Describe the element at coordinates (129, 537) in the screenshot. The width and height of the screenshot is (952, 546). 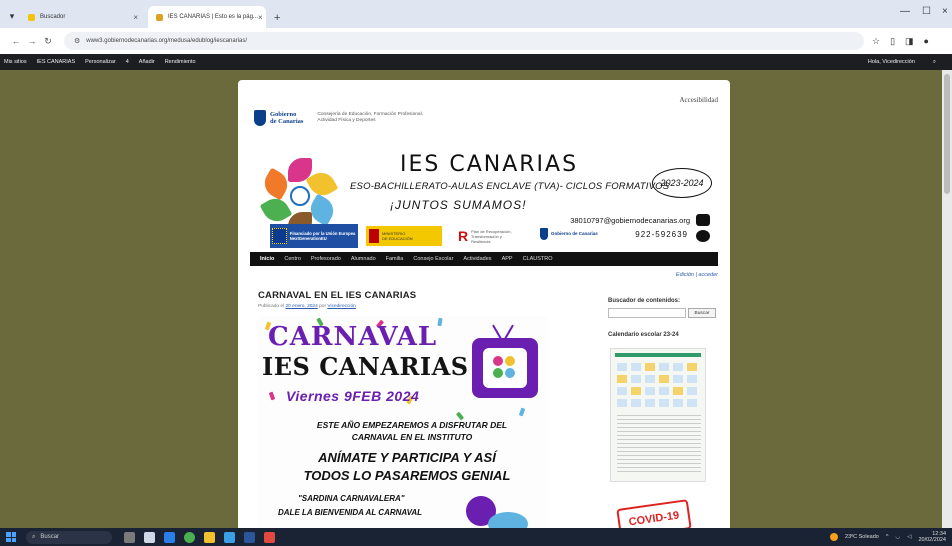
I see `widgets-icon` at that location.